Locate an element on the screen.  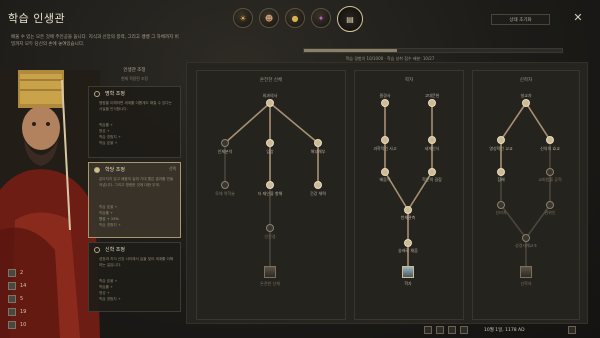
panel-heading: 인생관 조정 is located at coordinates (134, 70).